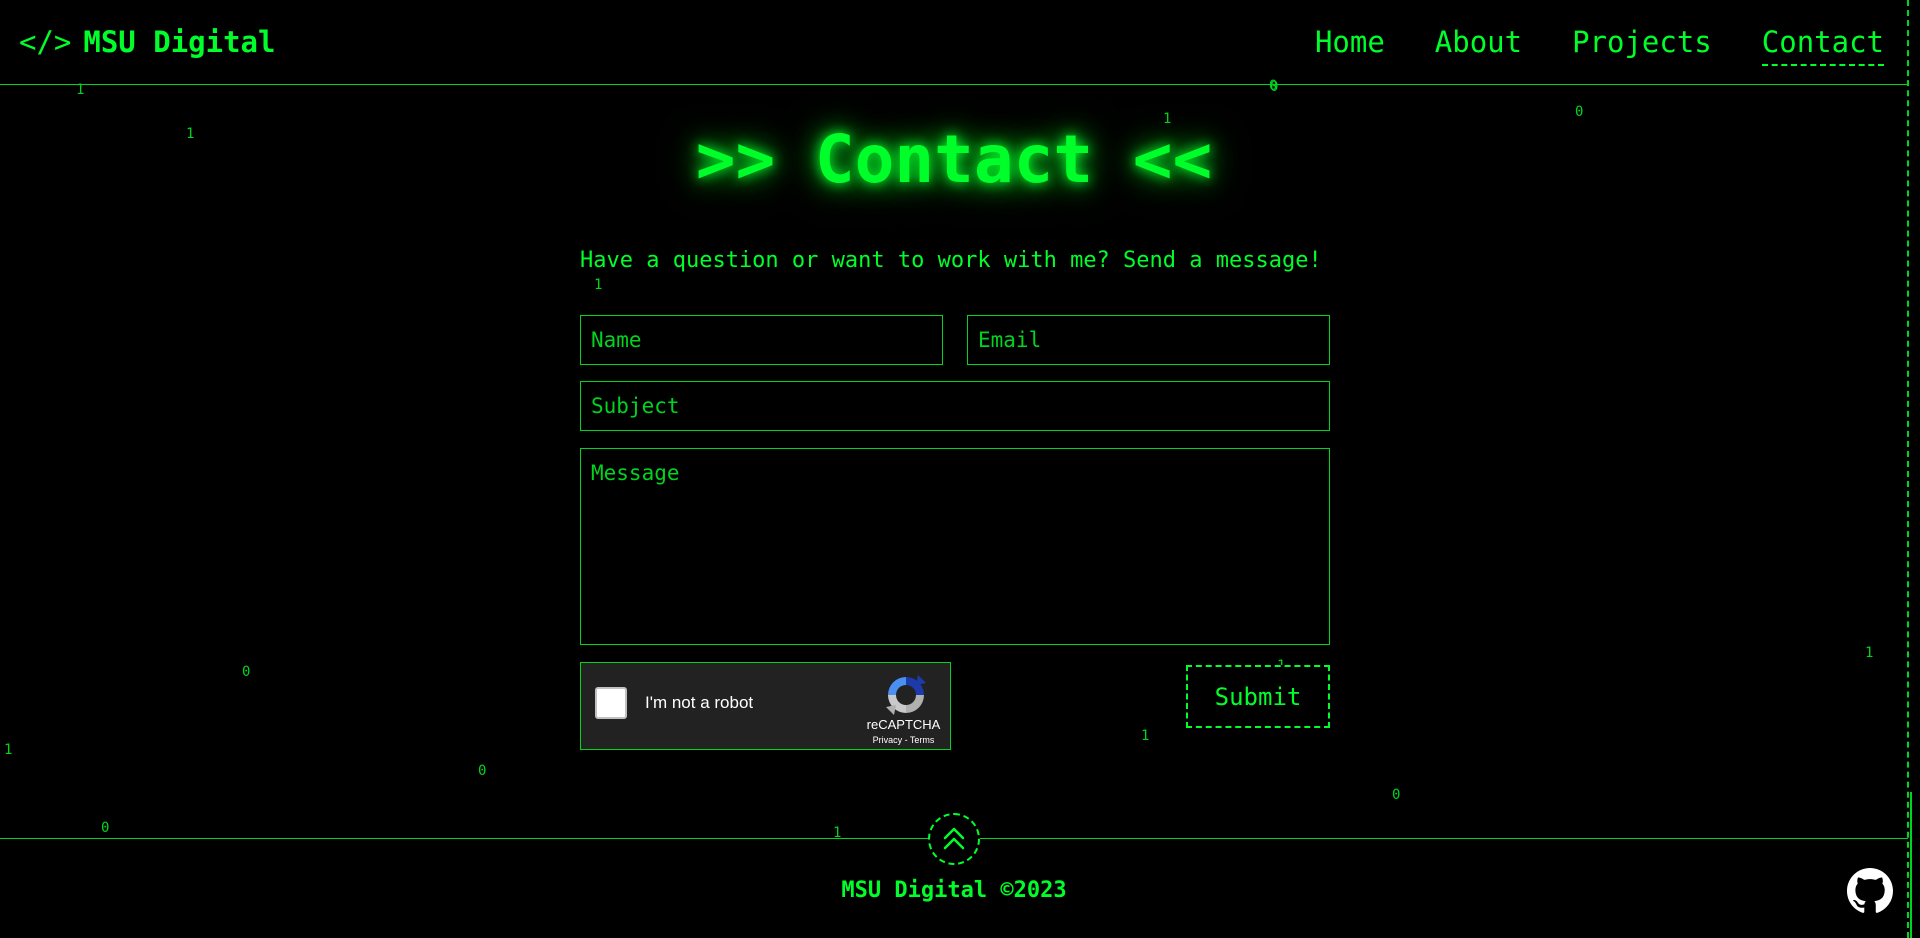 The width and height of the screenshot is (1920, 938). I want to click on main-nav: Home About Projects Contact, so click(1599, 44).